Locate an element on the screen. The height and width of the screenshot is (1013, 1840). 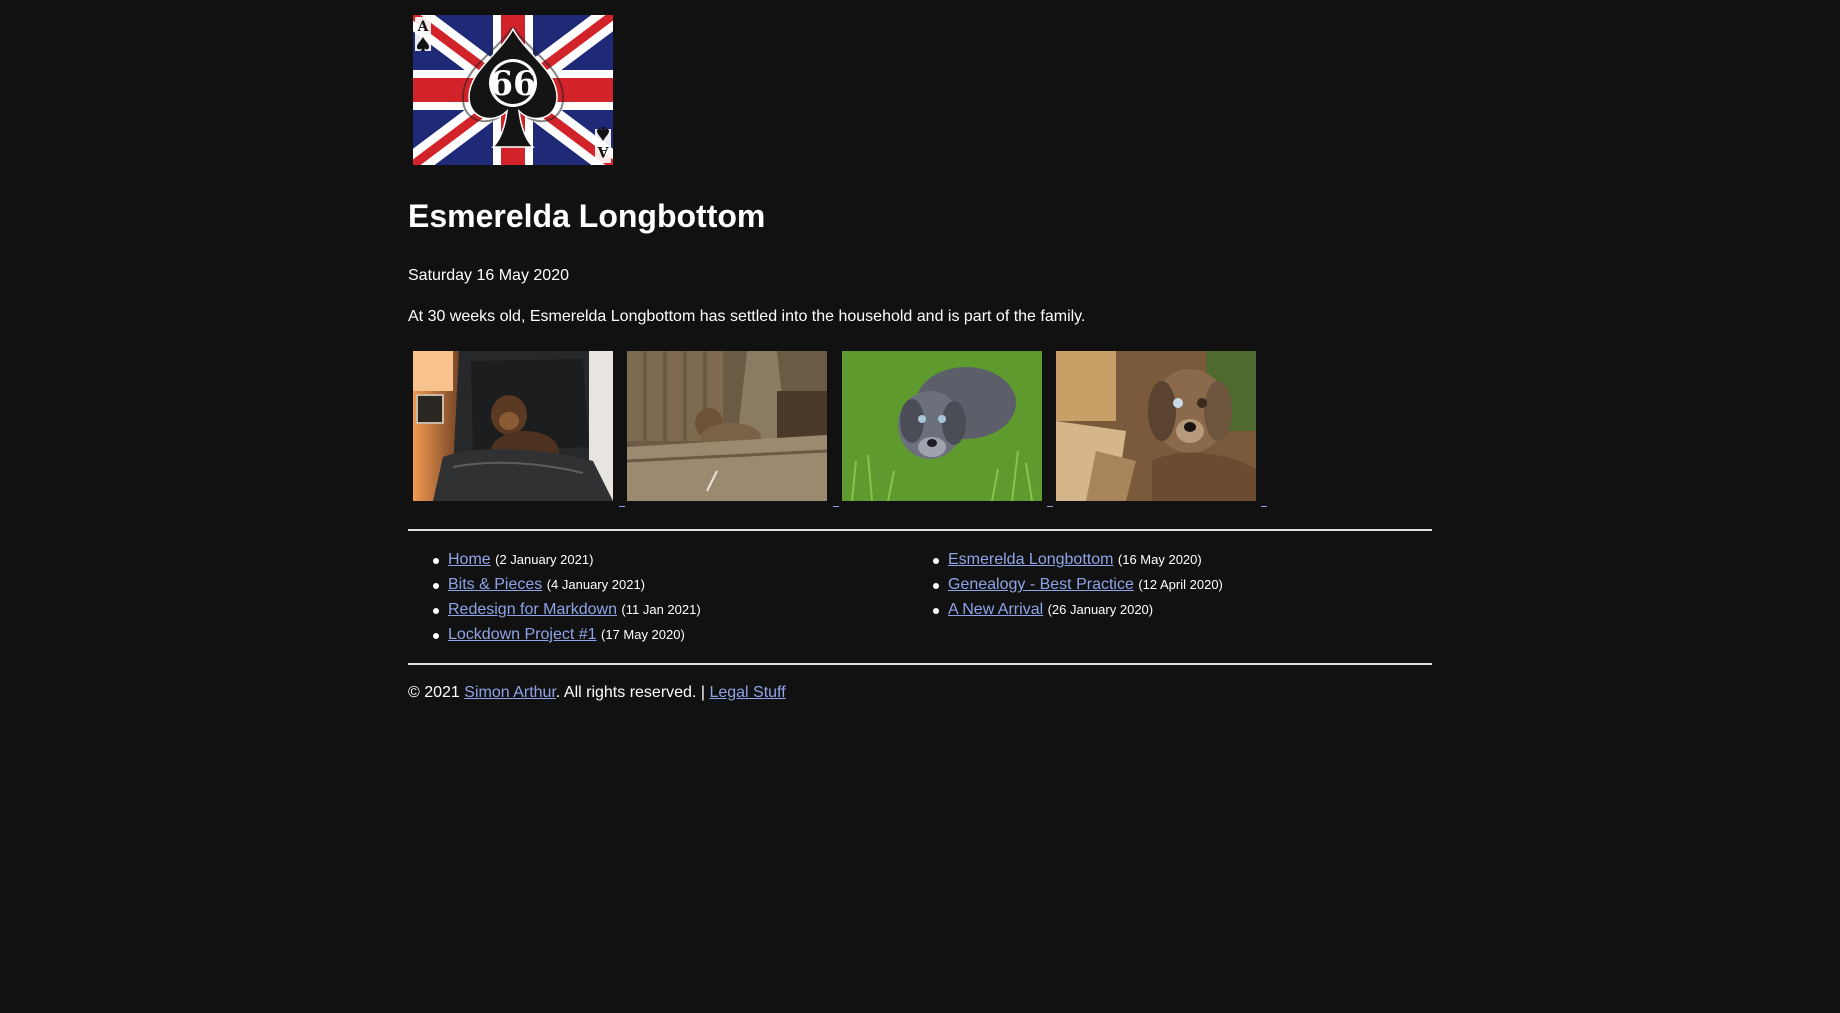
nav-item-a-new-arrival: A New Arrival (26 January 2020) is located at coordinates (1065, 609).